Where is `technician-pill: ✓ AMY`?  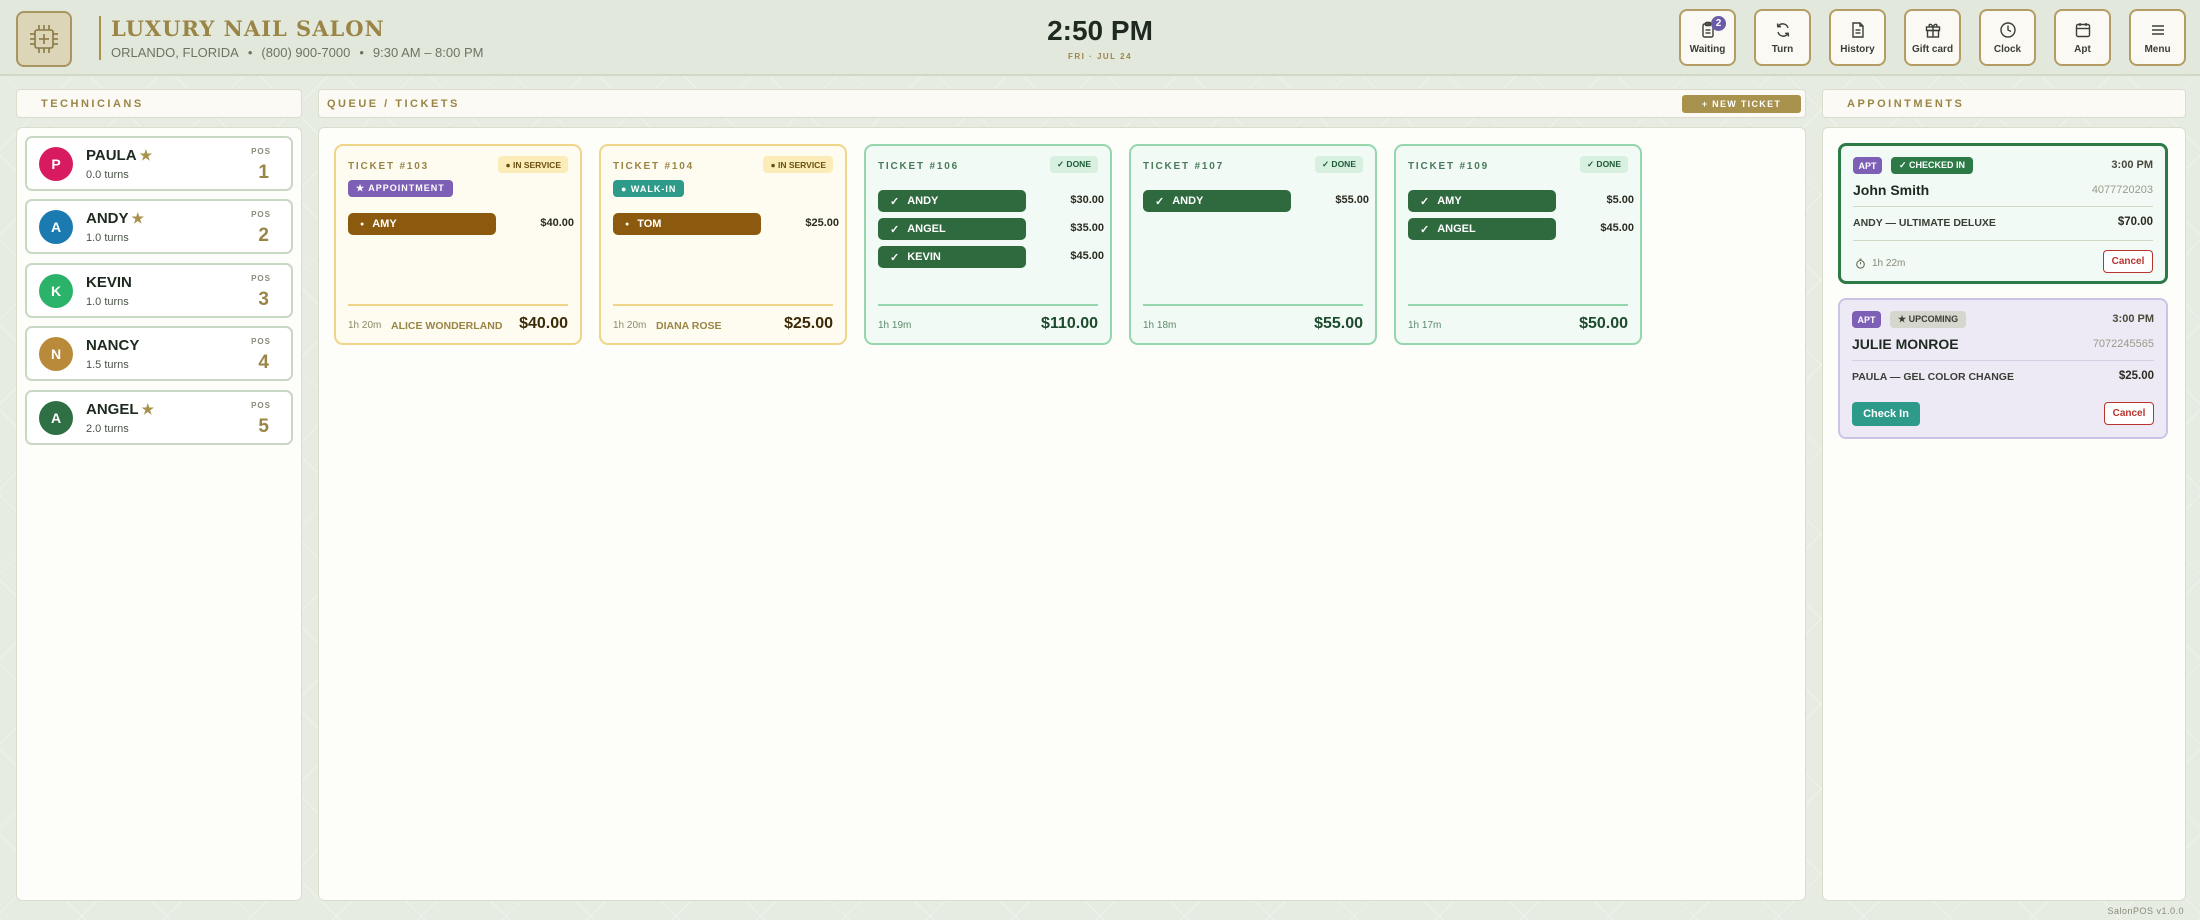
technician-pill: ✓ AMY is located at coordinates (1482, 201).